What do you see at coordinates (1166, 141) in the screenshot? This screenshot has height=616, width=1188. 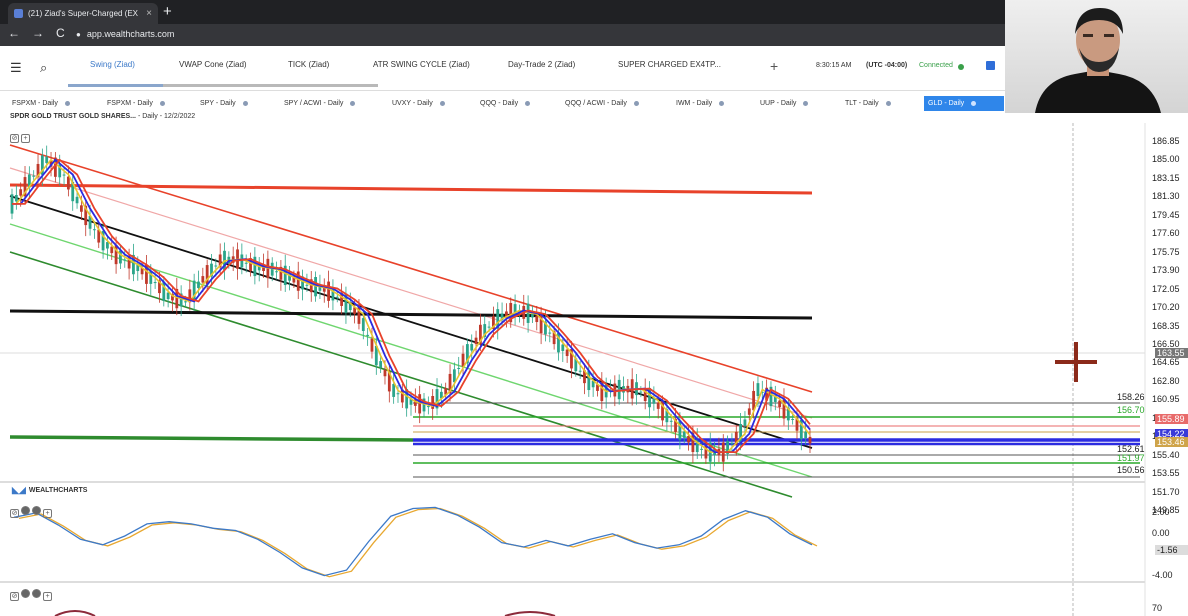 I see `price-axis-tick: 186.85` at bounding box center [1166, 141].